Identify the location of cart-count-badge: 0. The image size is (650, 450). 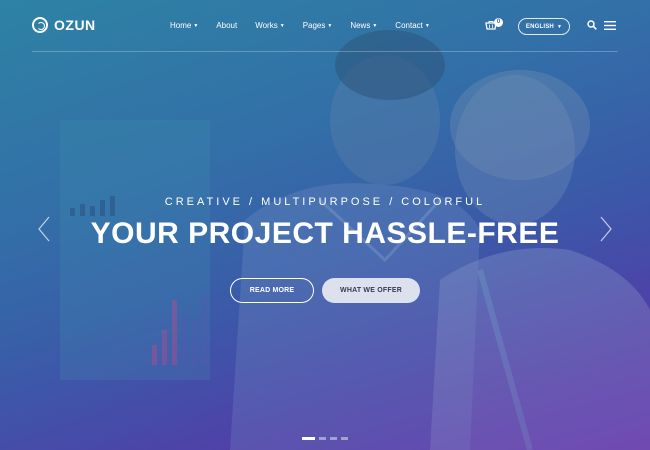
(498, 22).